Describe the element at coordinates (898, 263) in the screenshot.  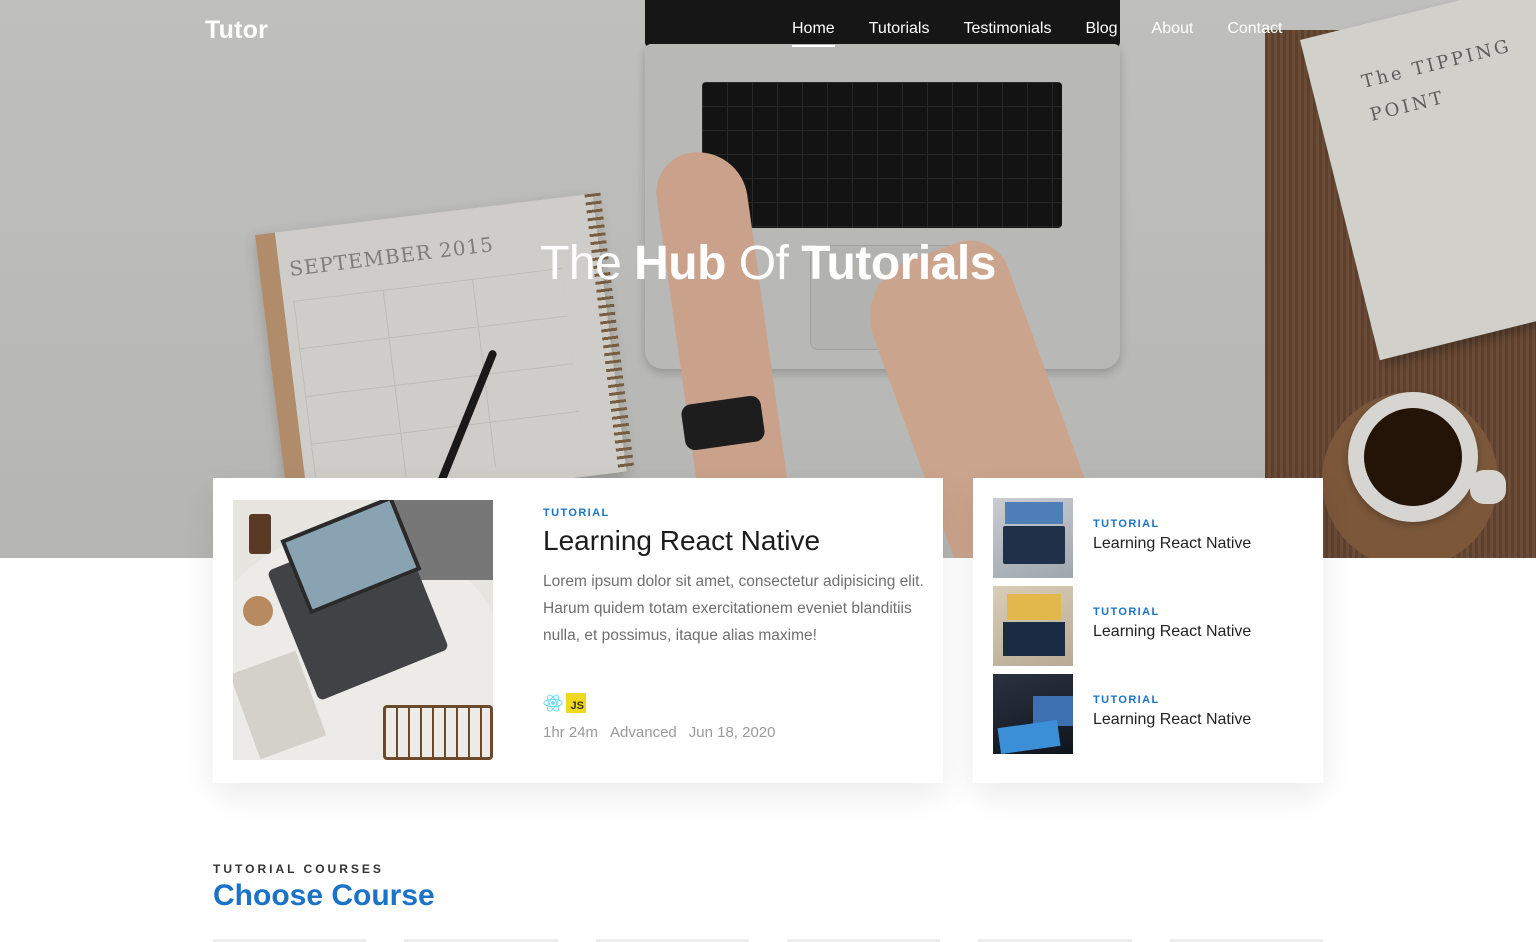
I see `hero-title-word-4: Tutorials` at that location.